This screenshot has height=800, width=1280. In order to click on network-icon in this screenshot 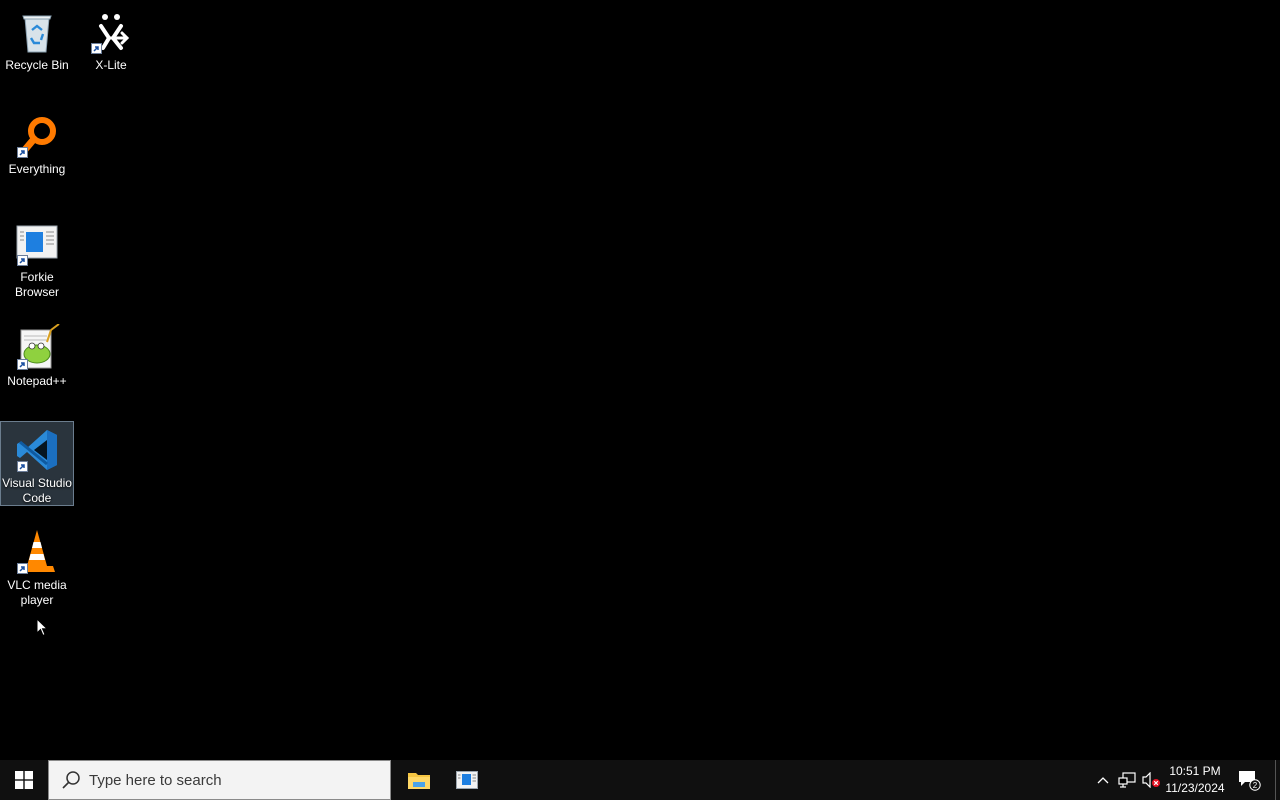, I will do `click(1127, 780)`.